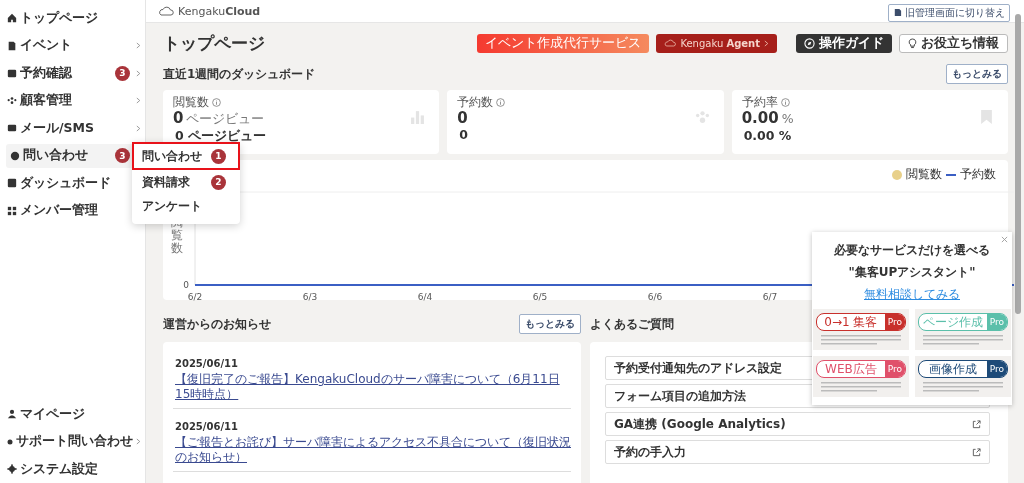  I want to click on legend-label: 予約数, so click(978, 174).